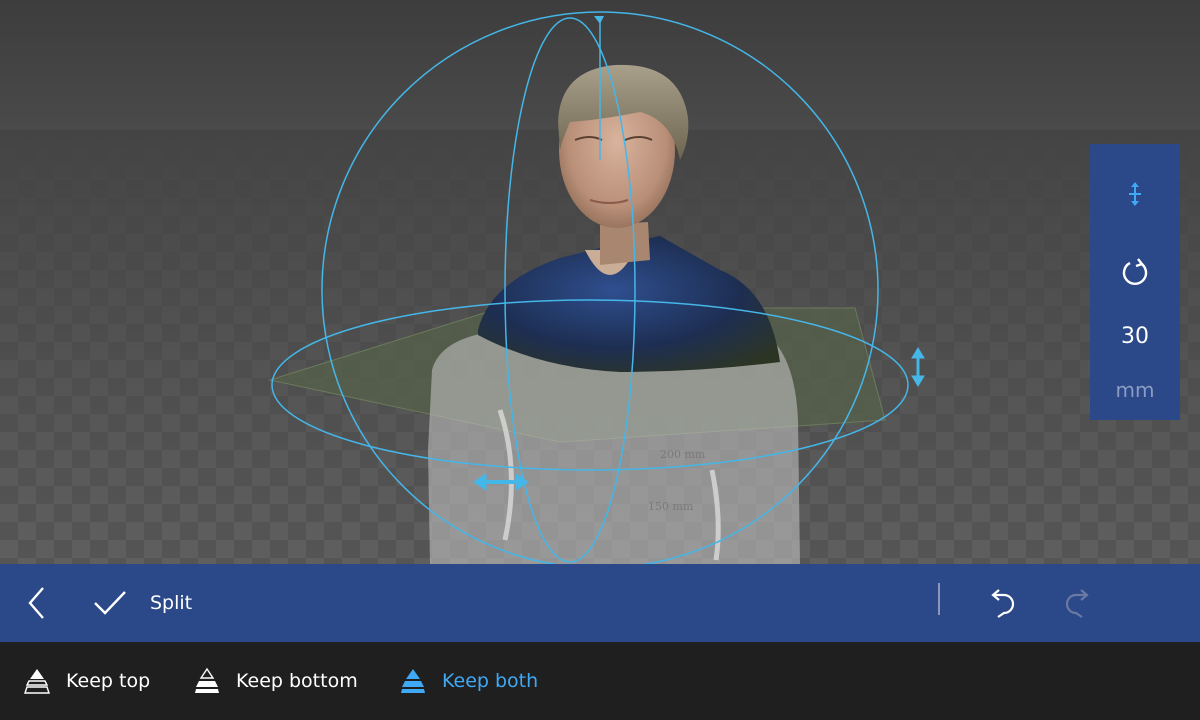 The width and height of the screenshot is (1200, 720). I want to click on keep-bottom-label: Keep bottom, so click(297, 681).